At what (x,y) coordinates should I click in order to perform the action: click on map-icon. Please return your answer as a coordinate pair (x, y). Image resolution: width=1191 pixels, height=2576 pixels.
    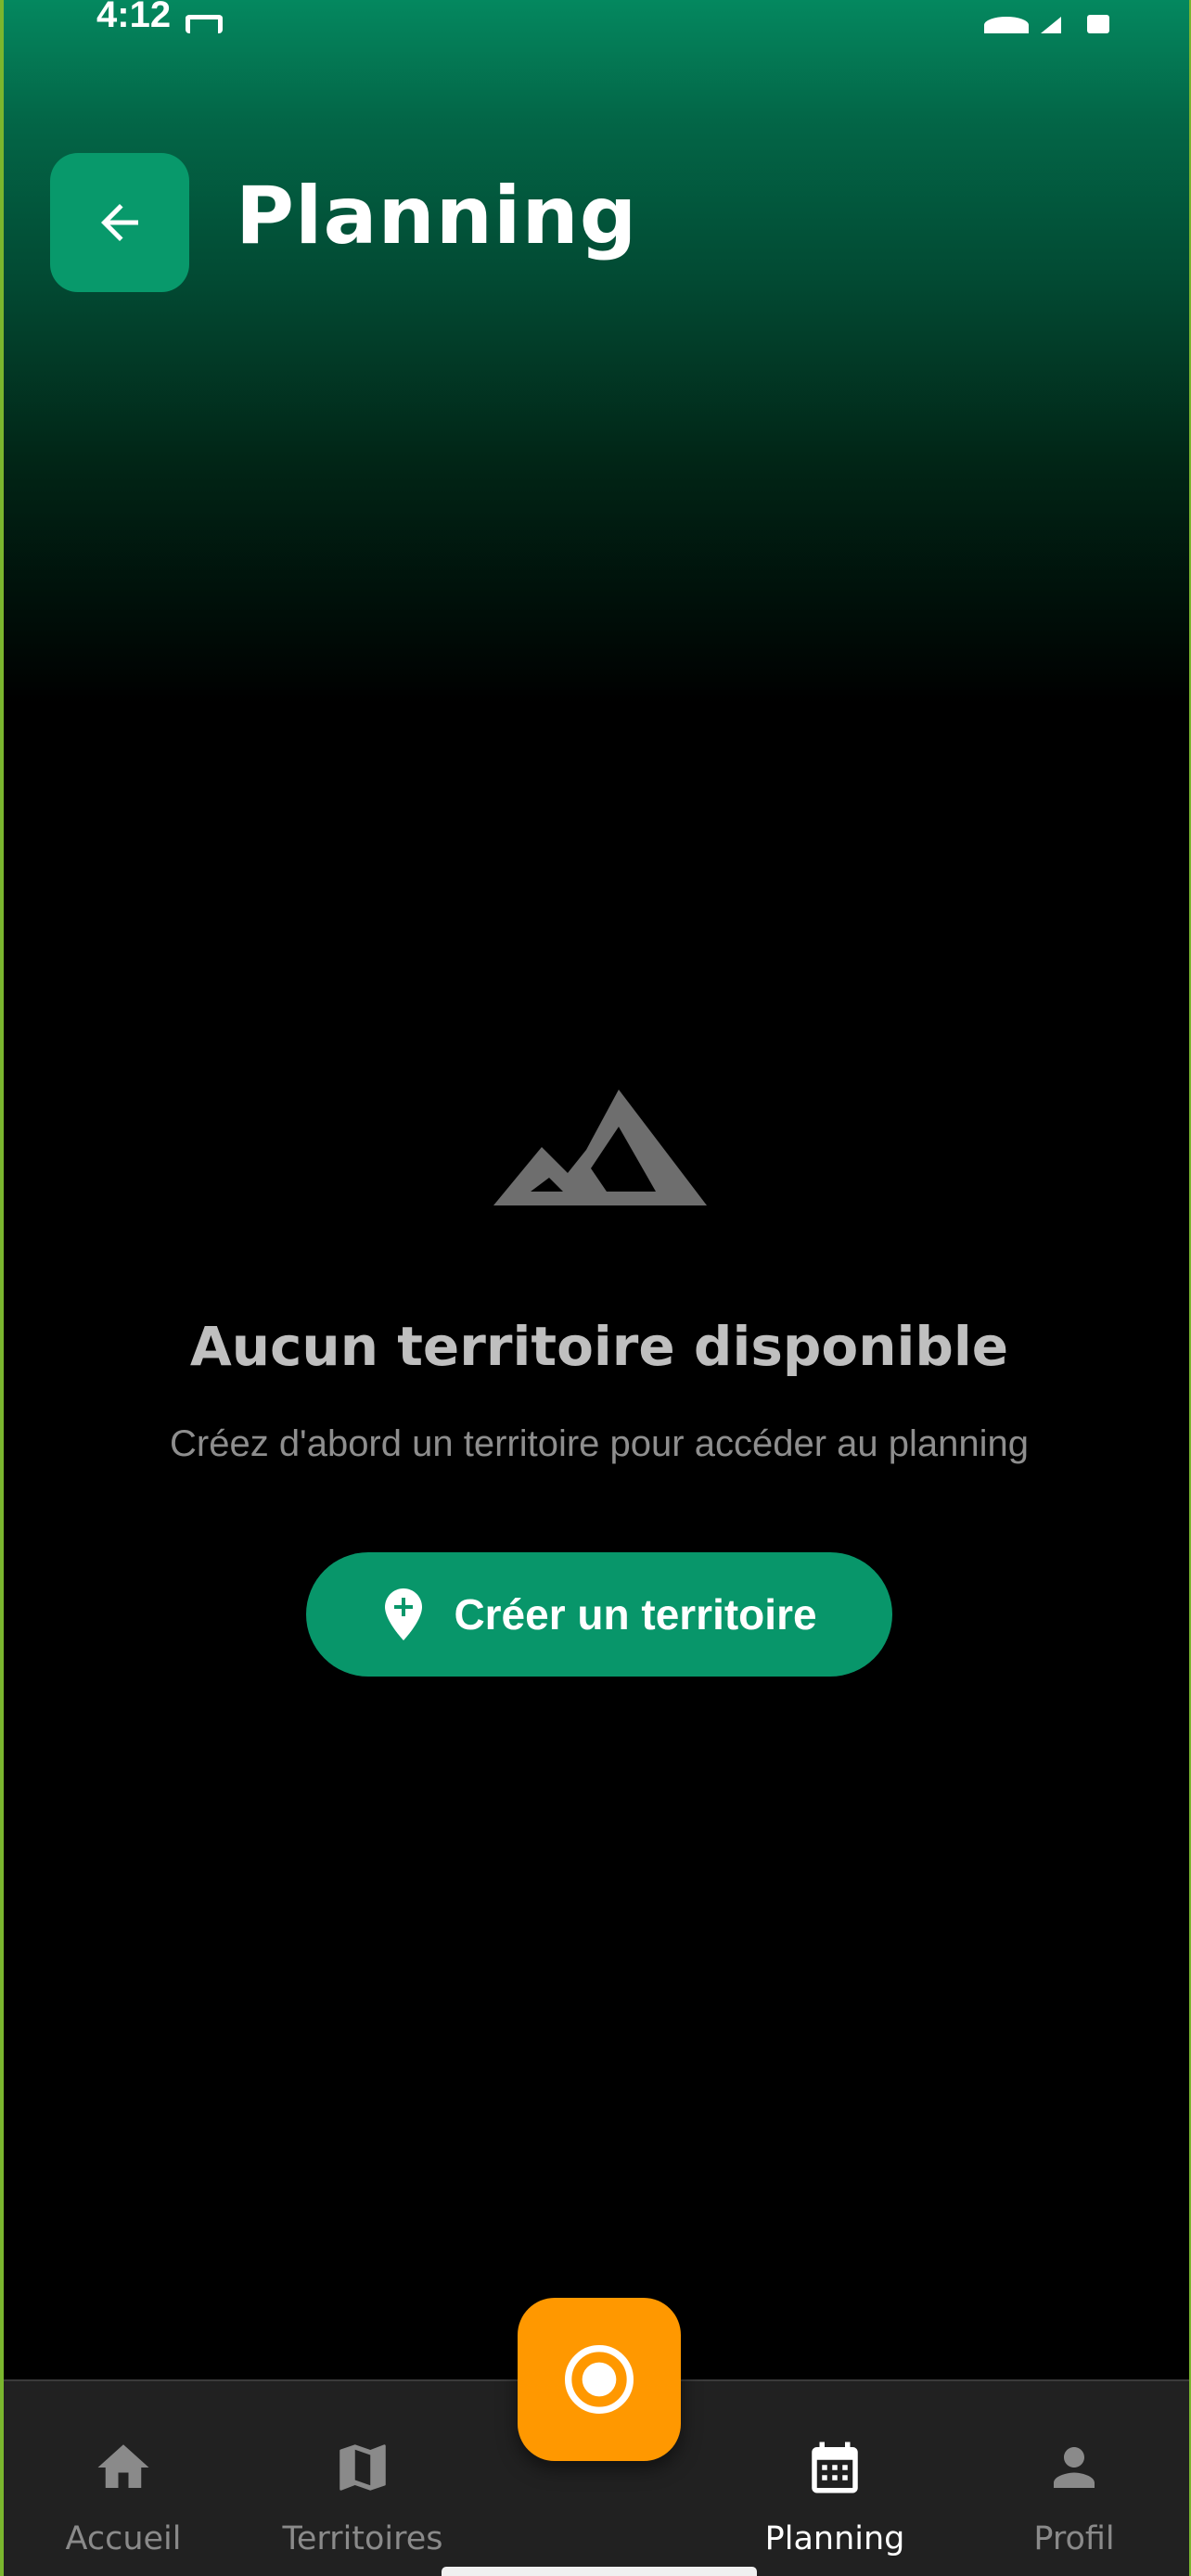
    Looking at the image, I should click on (362, 2467).